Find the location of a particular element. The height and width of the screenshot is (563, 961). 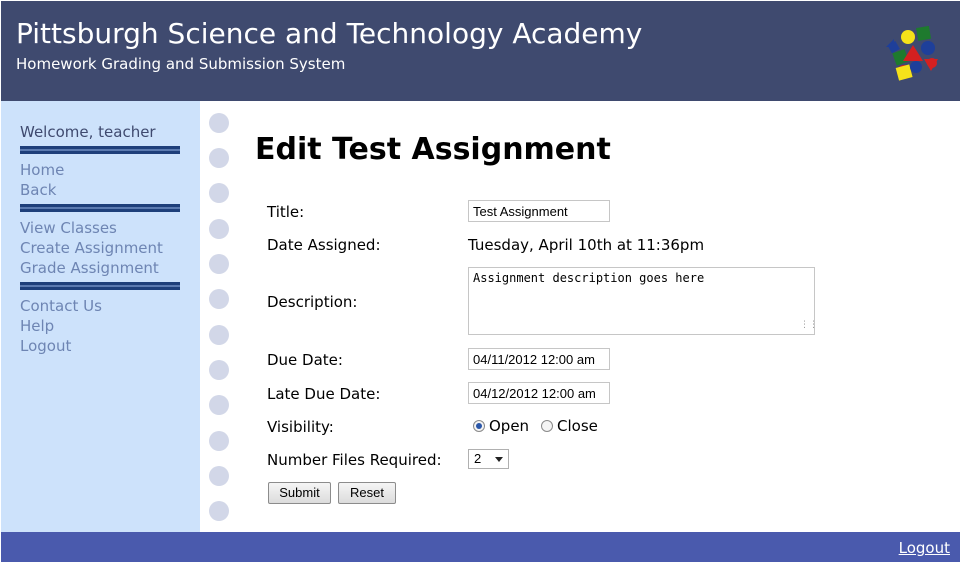

visibility-open-label: Open is located at coordinates (509, 426).